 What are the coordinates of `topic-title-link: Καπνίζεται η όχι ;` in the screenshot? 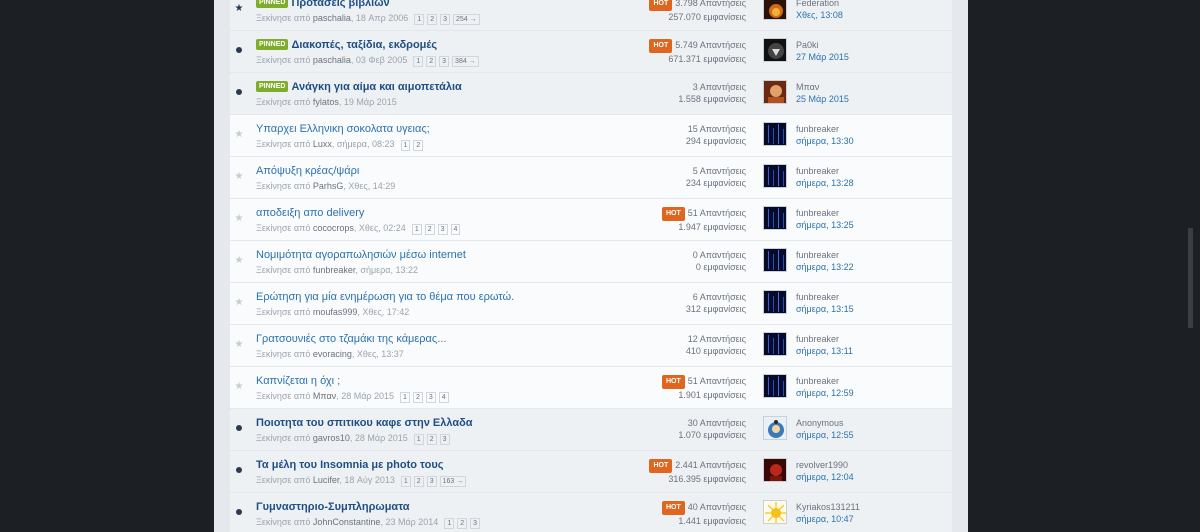 It's located at (298, 381).